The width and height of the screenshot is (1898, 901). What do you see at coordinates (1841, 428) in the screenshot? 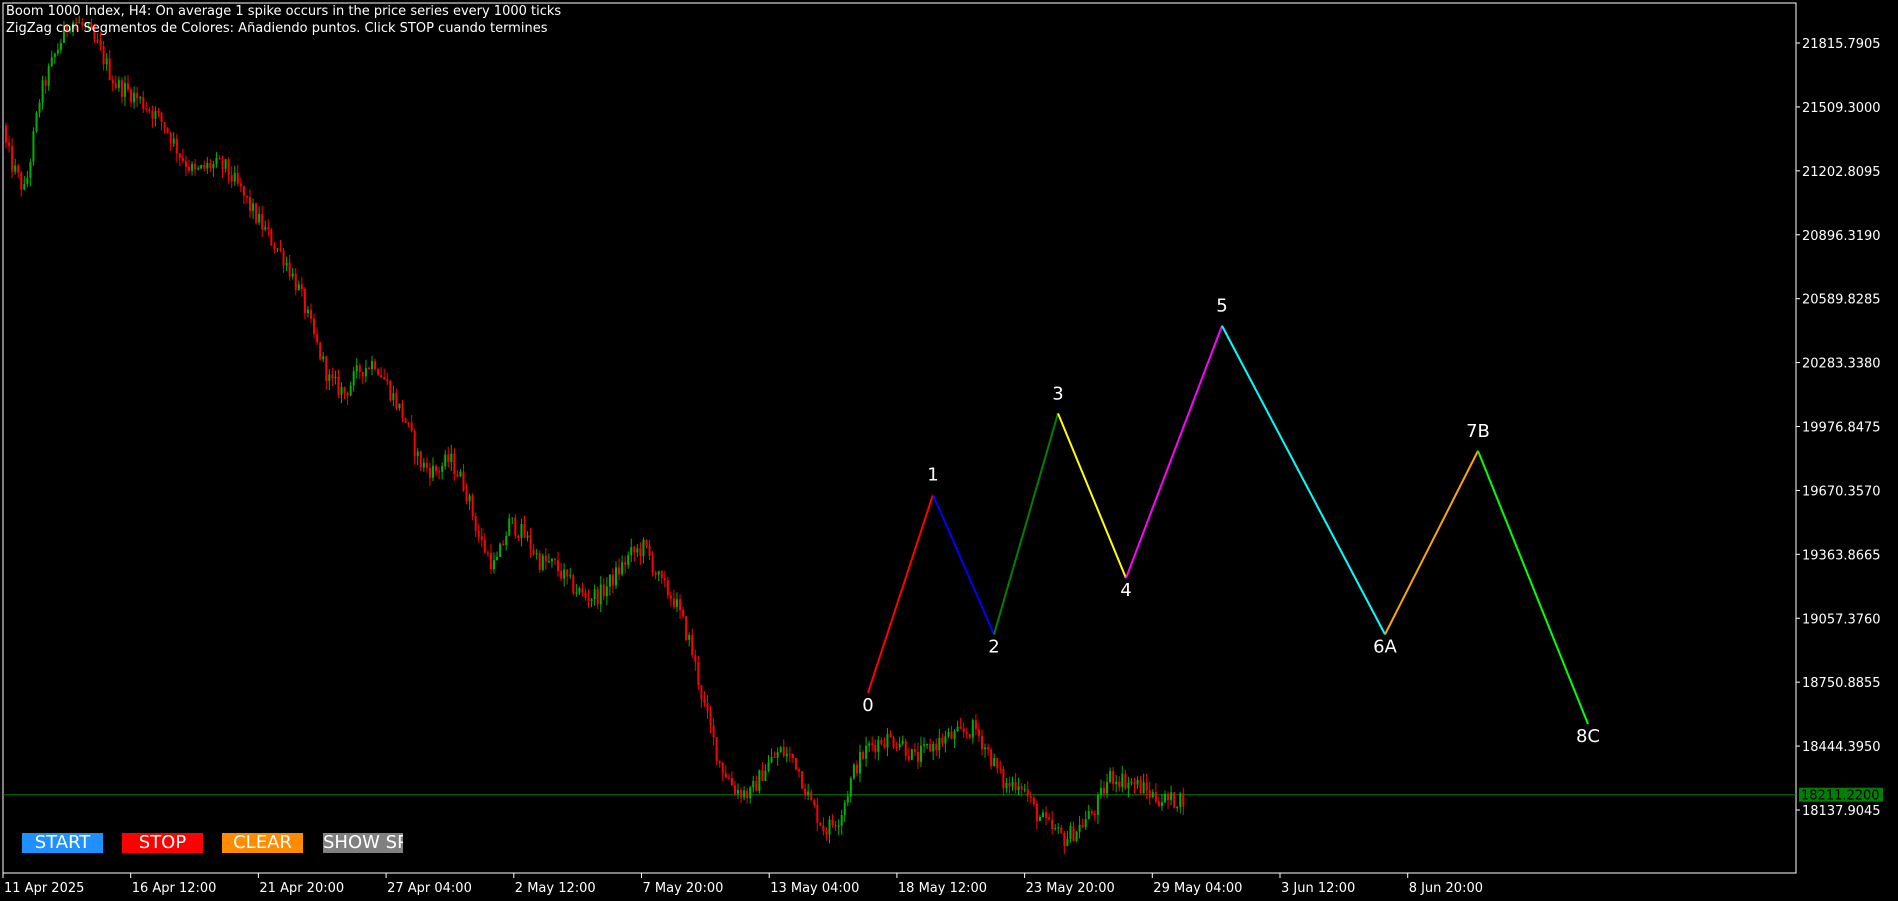
I see `y-axis-label: 19976.8475` at bounding box center [1841, 428].